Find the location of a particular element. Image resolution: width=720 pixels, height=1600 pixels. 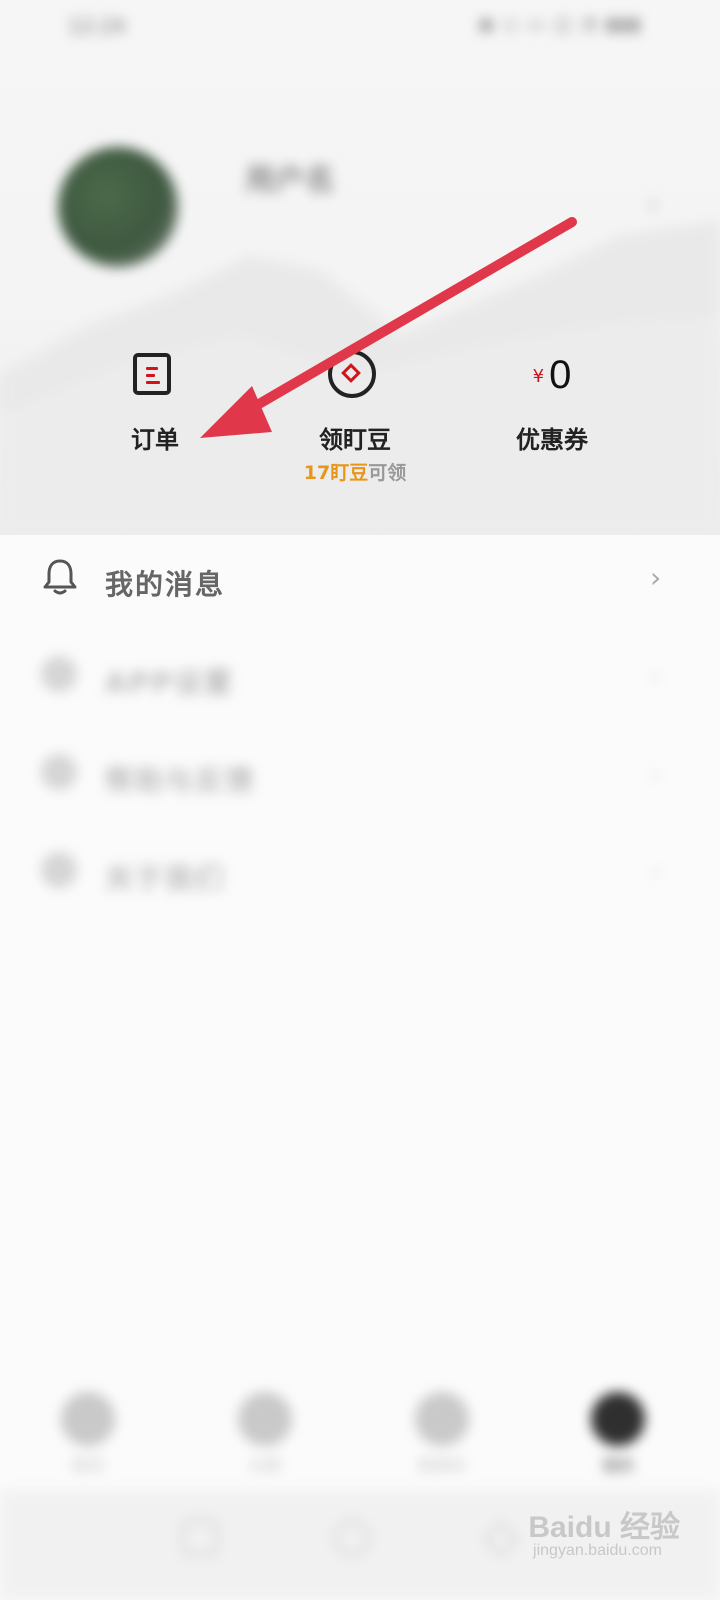

beans-count: 17盯豆 is located at coordinates (336, 473).